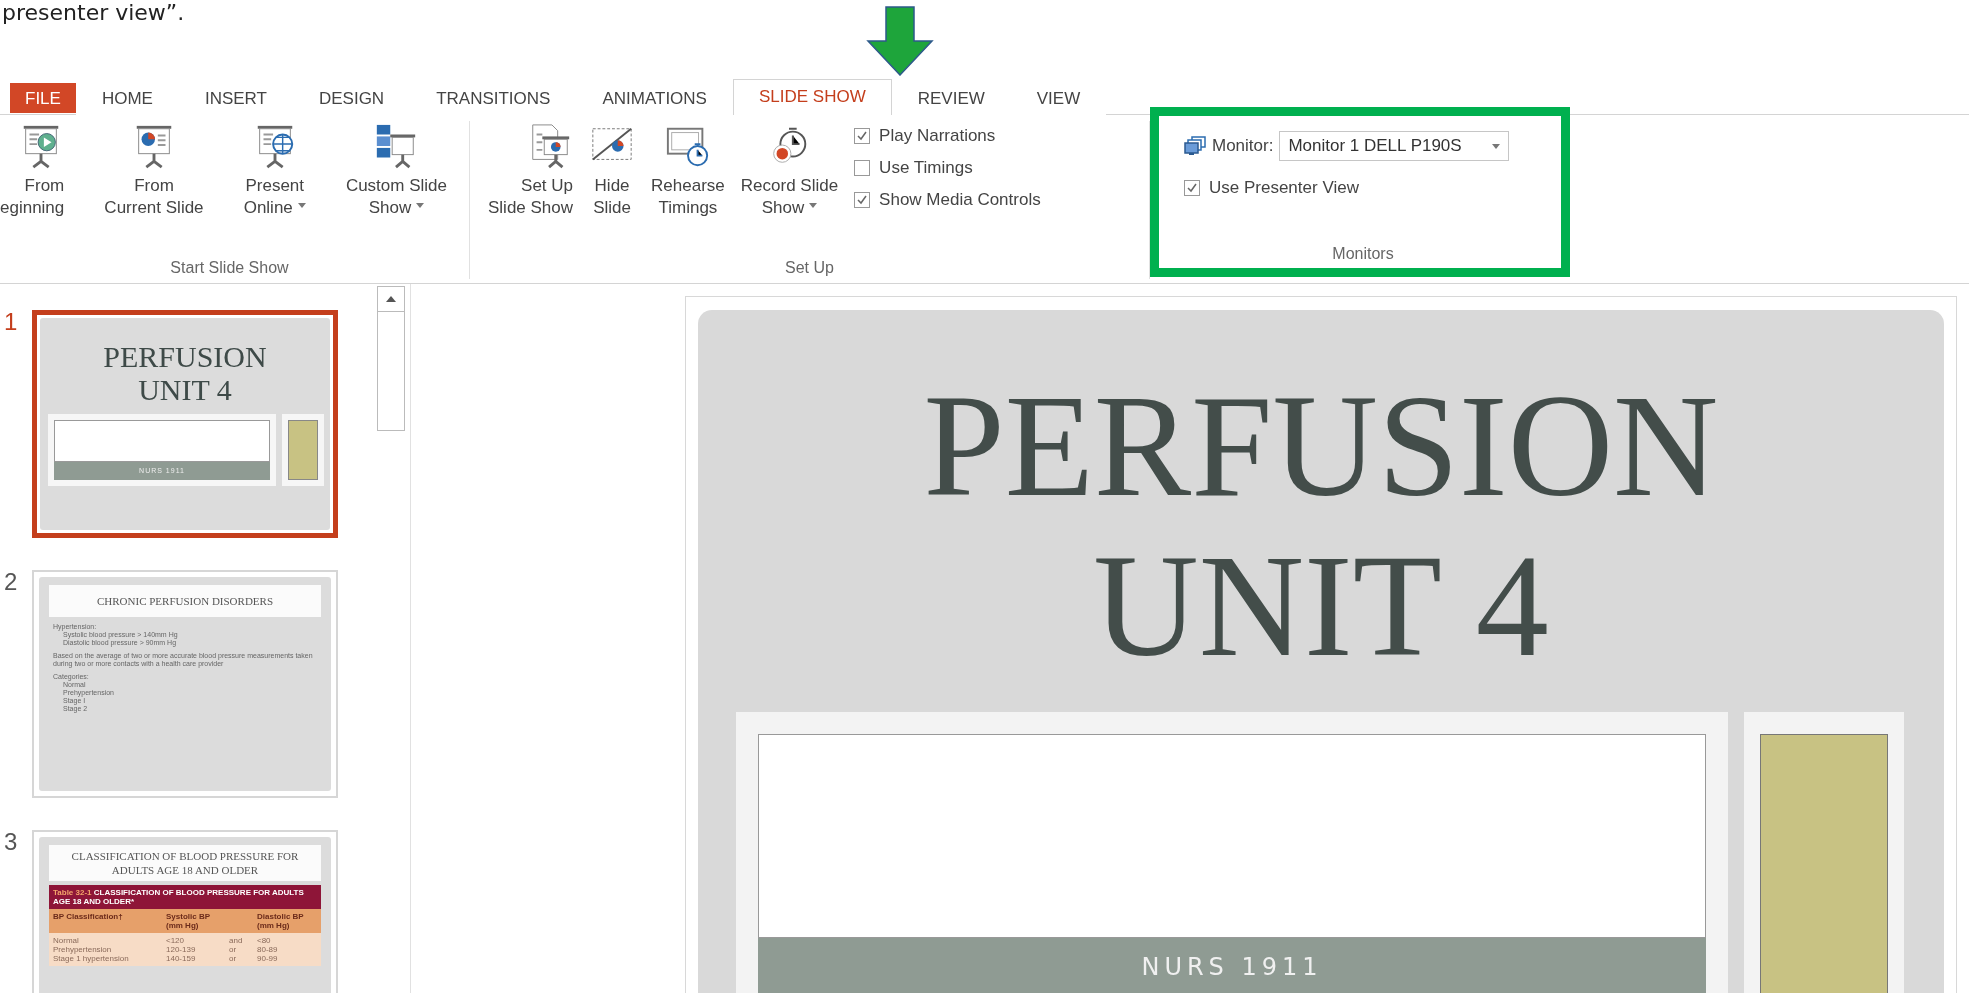 The height and width of the screenshot is (993, 1969). What do you see at coordinates (926, 168) in the screenshot?
I see `checkbox-label: Use Timings` at bounding box center [926, 168].